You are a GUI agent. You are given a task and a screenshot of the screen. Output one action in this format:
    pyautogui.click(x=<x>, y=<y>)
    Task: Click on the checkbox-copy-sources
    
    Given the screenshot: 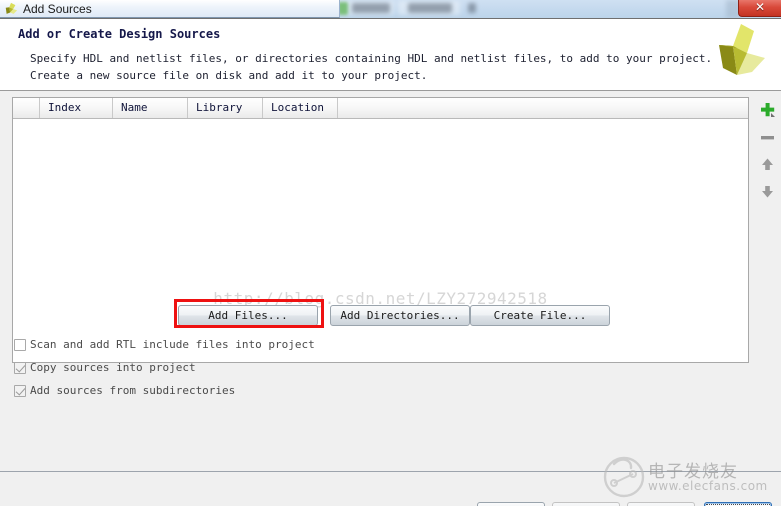 What is the action you would take?
    pyautogui.click(x=20, y=367)
    